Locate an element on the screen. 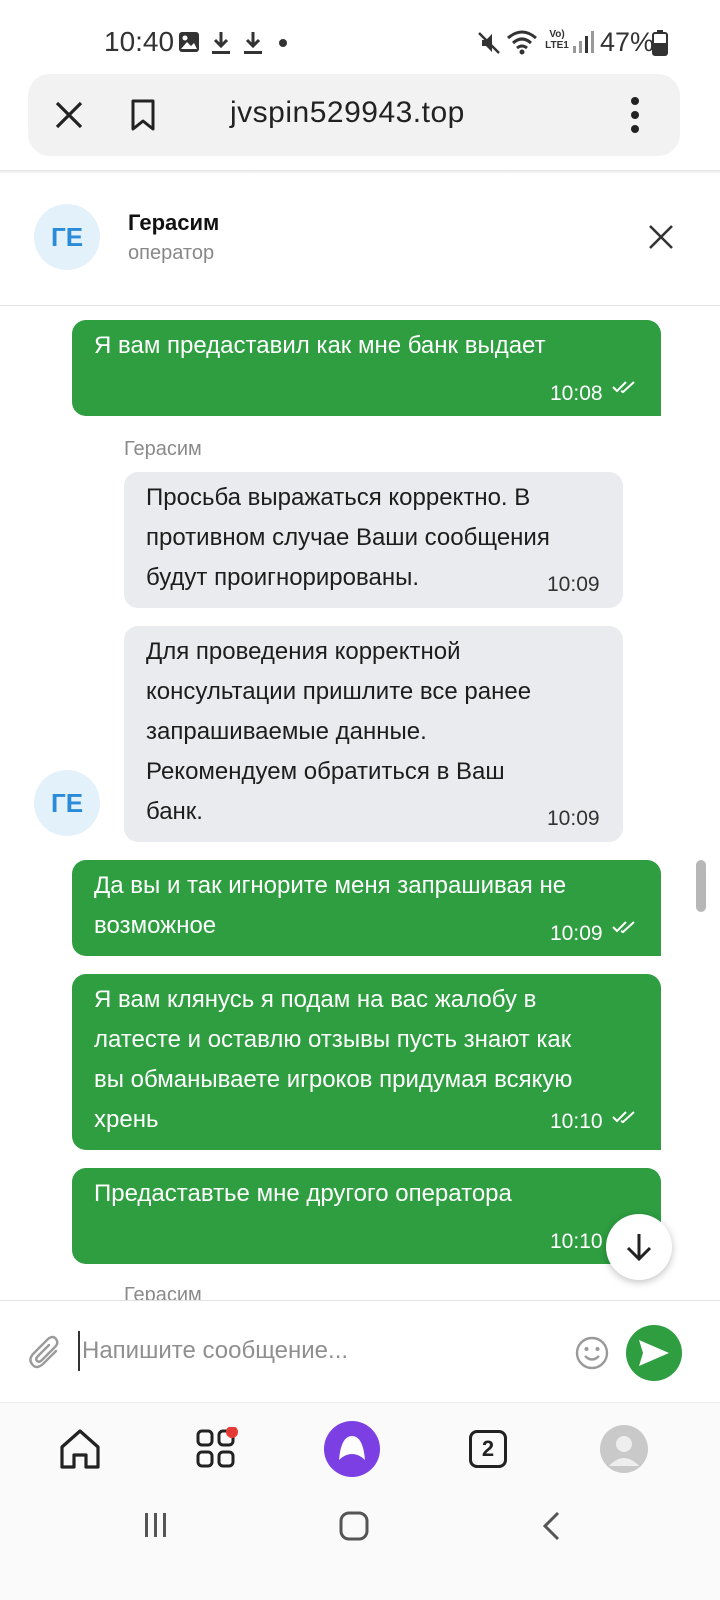 Image resolution: width=720 pixels, height=1600 pixels. battery-percent: 47% is located at coordinates (627, 42).